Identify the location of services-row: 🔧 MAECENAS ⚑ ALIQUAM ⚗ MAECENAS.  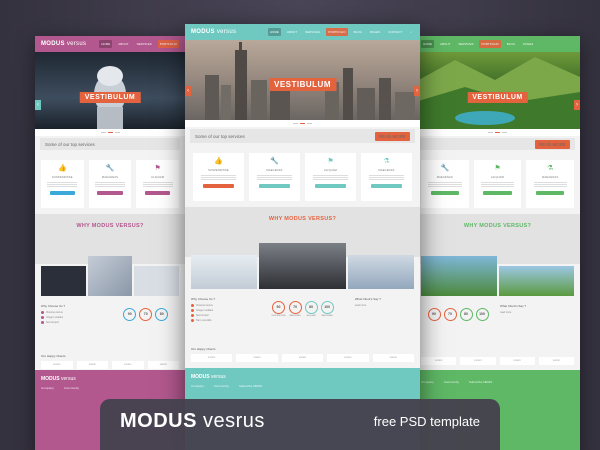
(497, 183).